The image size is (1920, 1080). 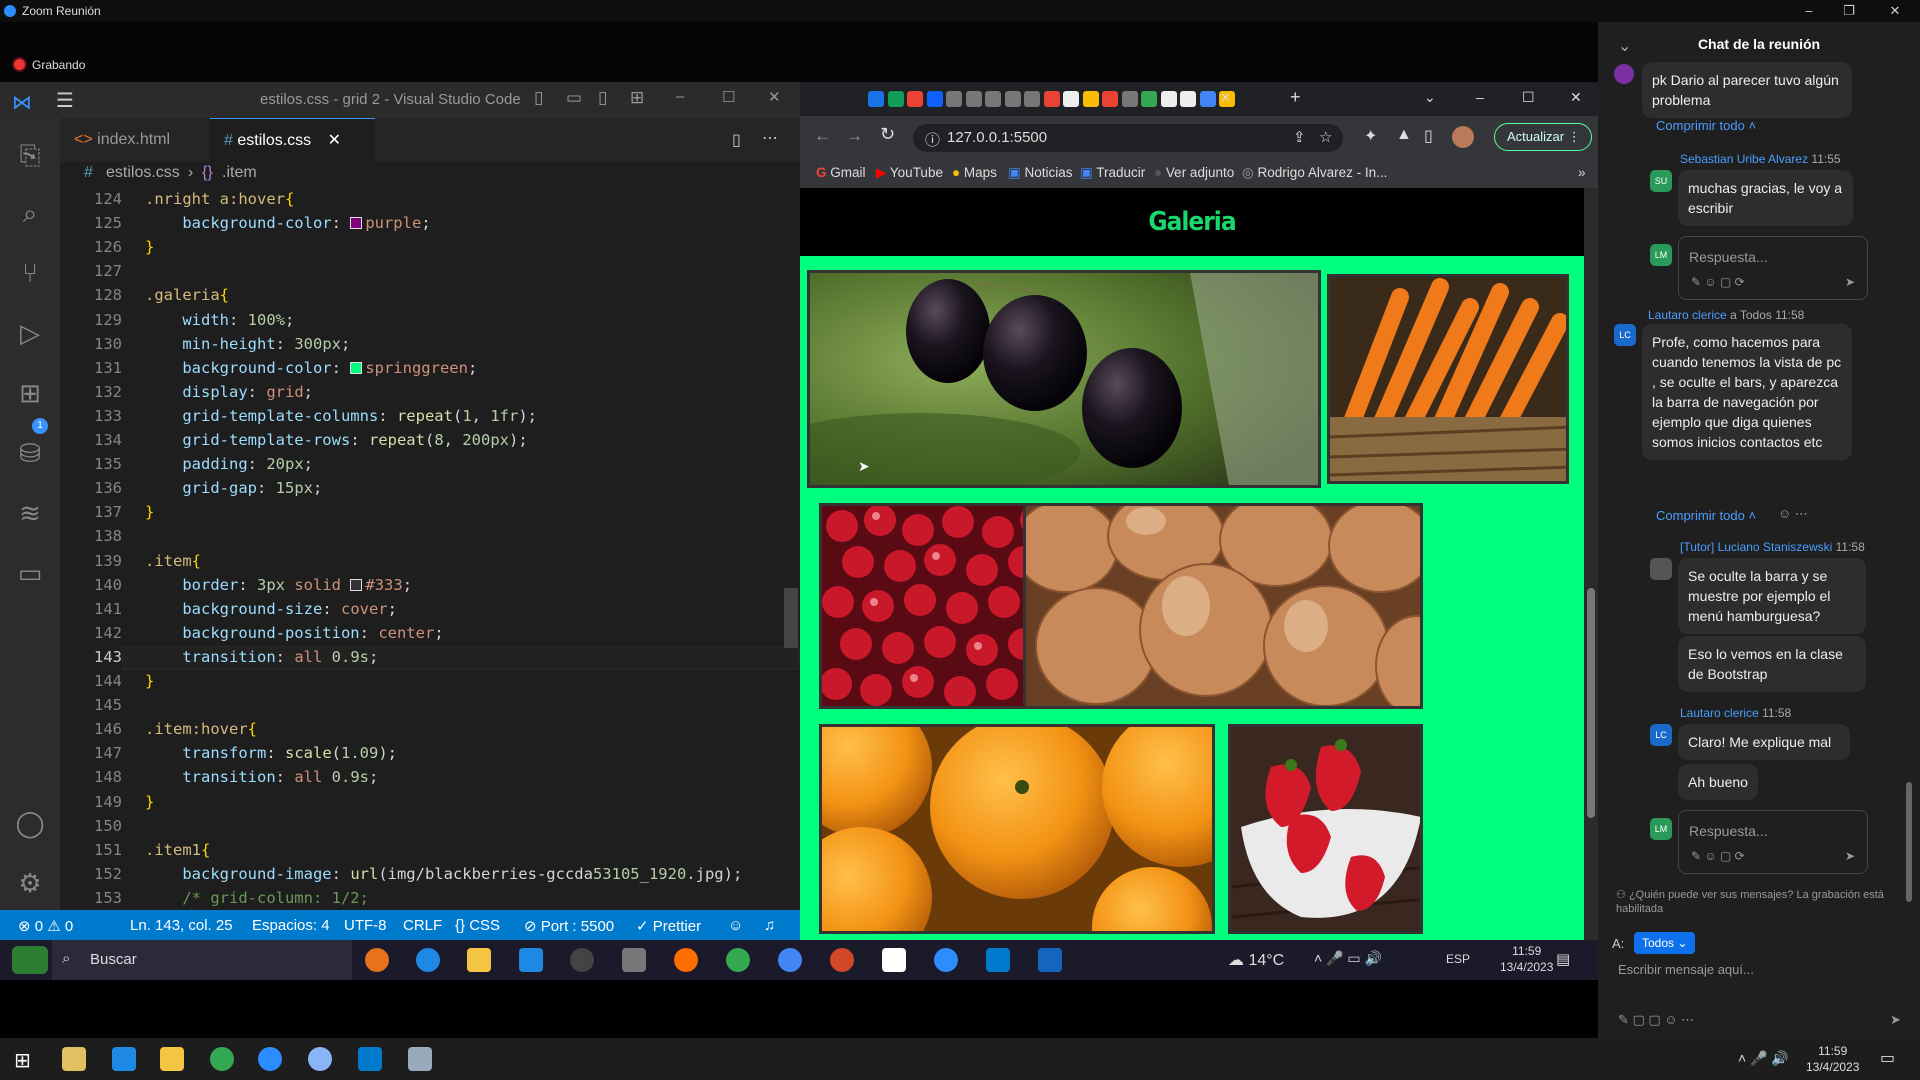 What do you see at coordinates (569, 926) in the screenshot?
I see `live-server-port: ⊘ Port : 5500` at bounding box center [569, 926].